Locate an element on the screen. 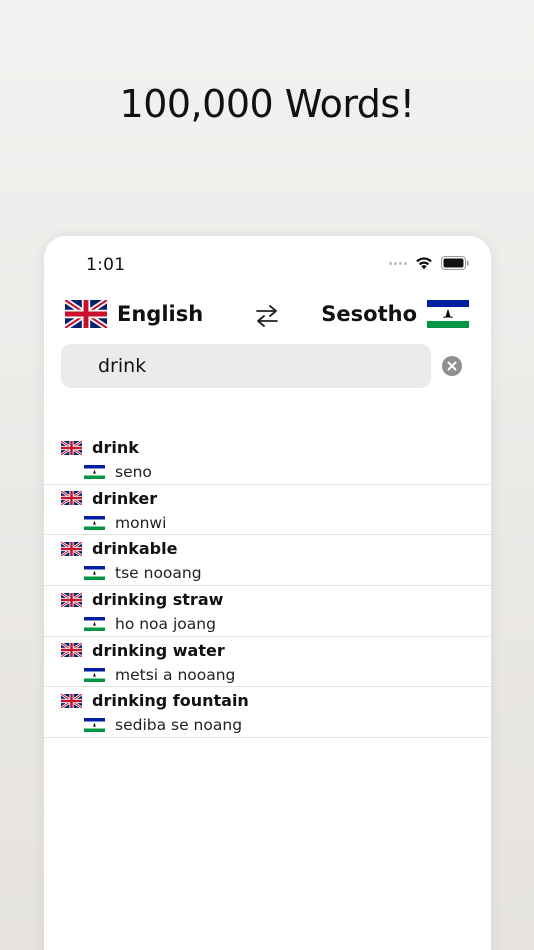  source-language-label: English is located at coordinates (160, 314).